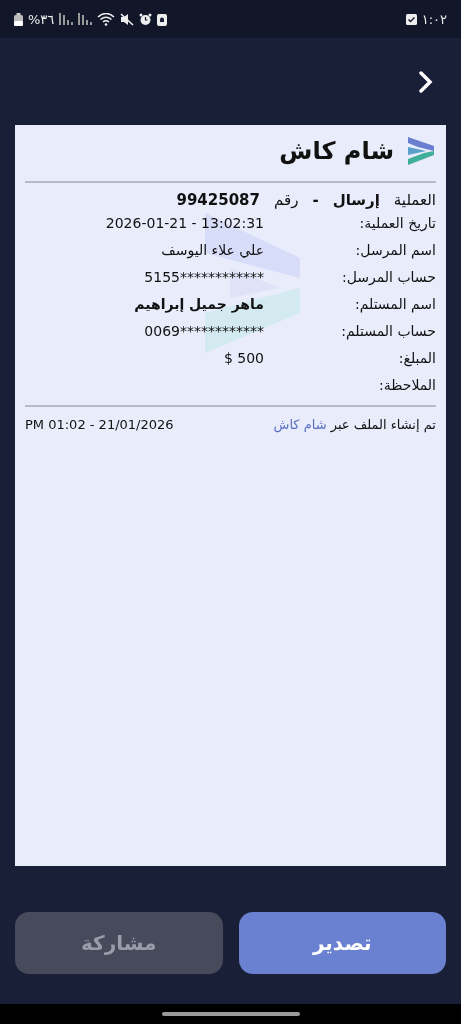 Image resolution: width=461 pixels, height=1024 pixels. What do you see at coordinates (286, 200) in the screenshot?
I see `number-label: رقم` at bounding box center [286, 200].